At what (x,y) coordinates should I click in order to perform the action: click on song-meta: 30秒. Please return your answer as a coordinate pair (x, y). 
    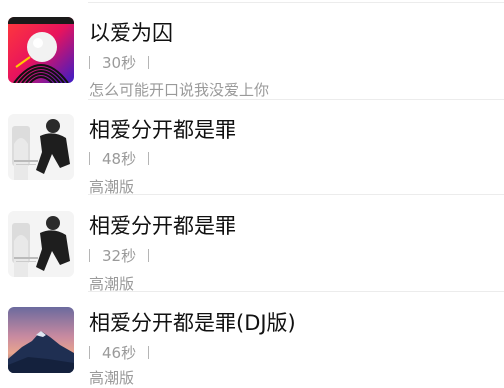
    Looking at the image, I should click on (119, 62).